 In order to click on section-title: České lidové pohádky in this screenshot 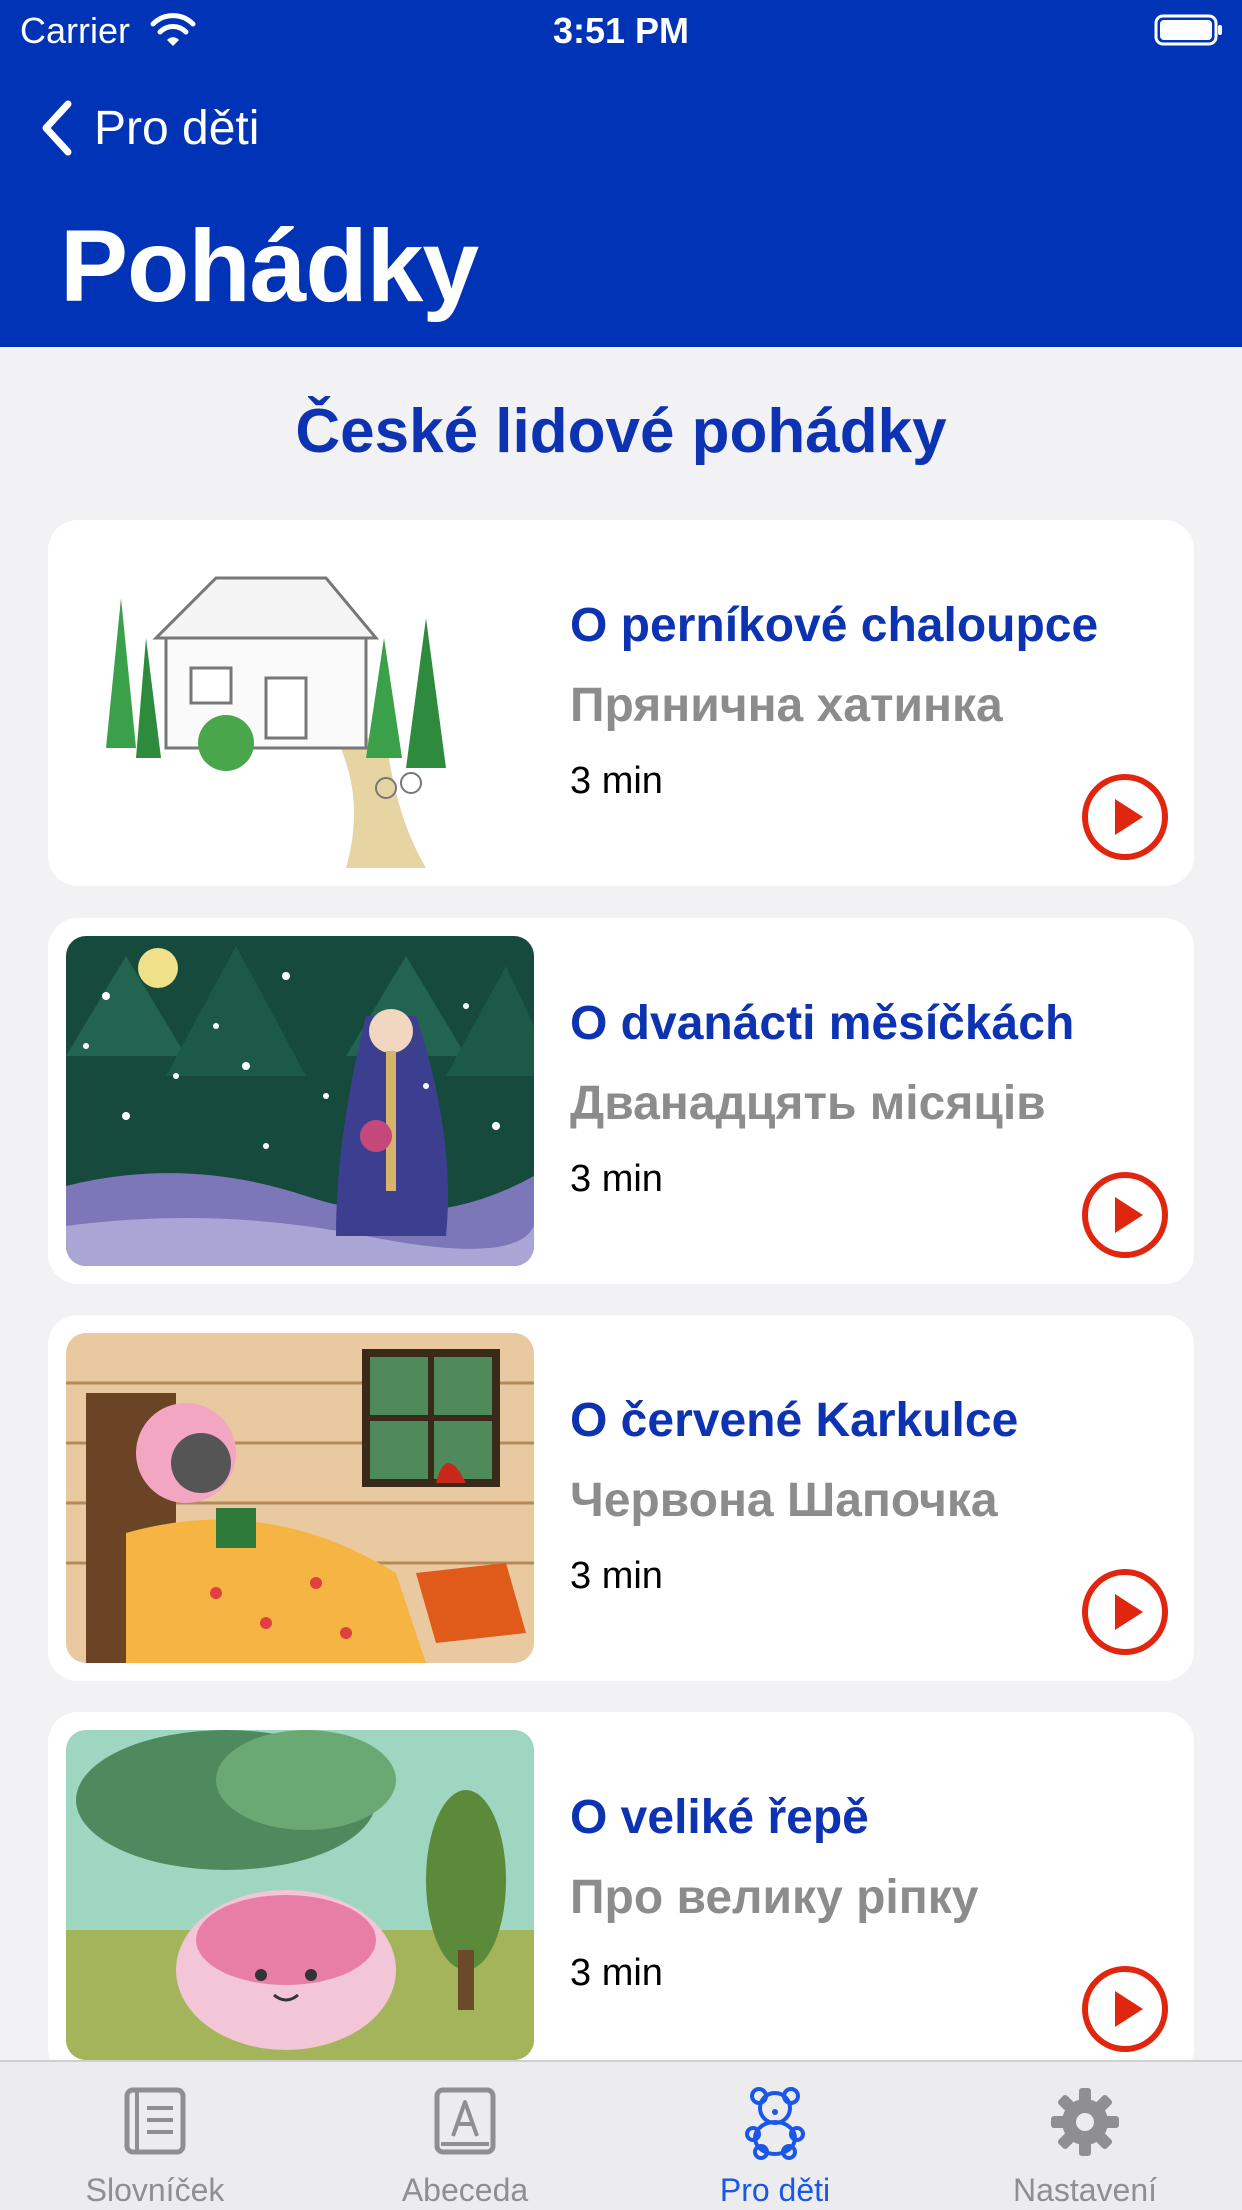, I will do `click(621, 431)`.